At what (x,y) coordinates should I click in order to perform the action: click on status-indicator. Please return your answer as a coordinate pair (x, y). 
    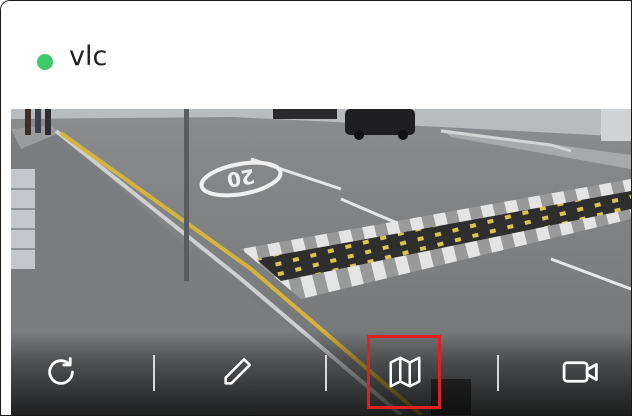
    Looking at the image, I should click on (45, 62).